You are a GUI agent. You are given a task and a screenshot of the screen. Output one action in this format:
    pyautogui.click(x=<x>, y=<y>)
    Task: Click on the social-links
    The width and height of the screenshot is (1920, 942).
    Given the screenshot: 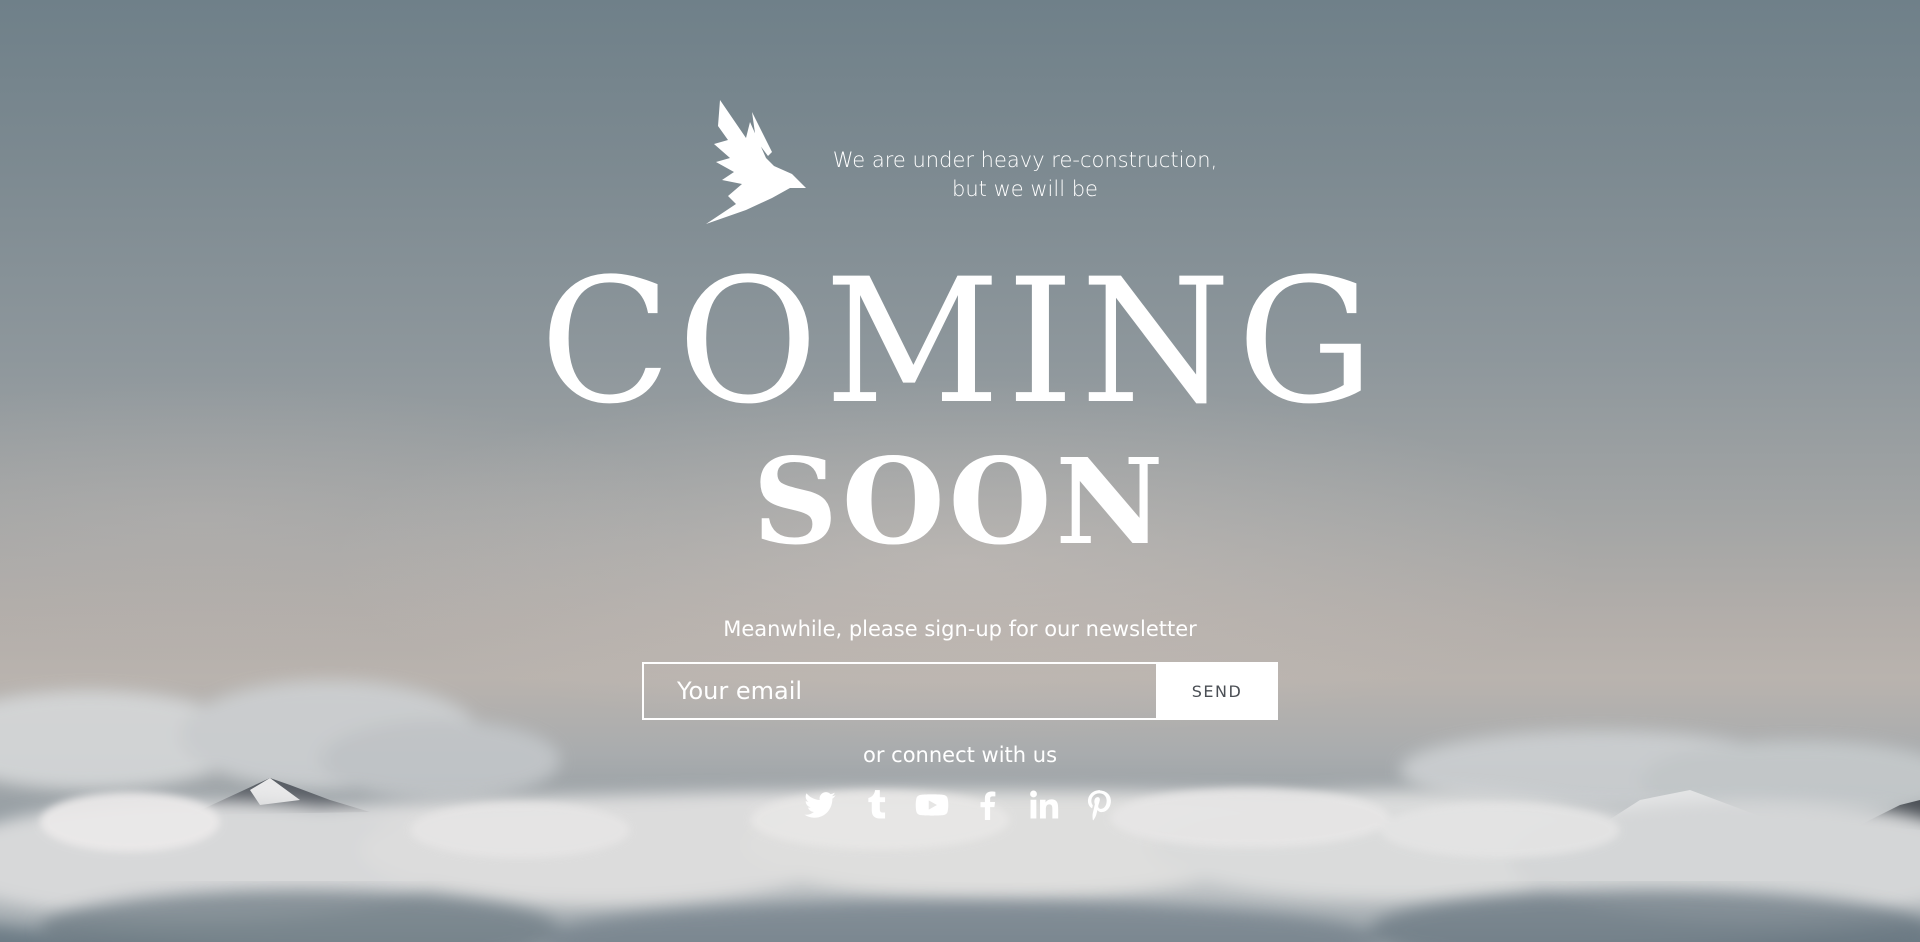 What is the action you would take?
    pyautogui.click(x=960, y=808)
    